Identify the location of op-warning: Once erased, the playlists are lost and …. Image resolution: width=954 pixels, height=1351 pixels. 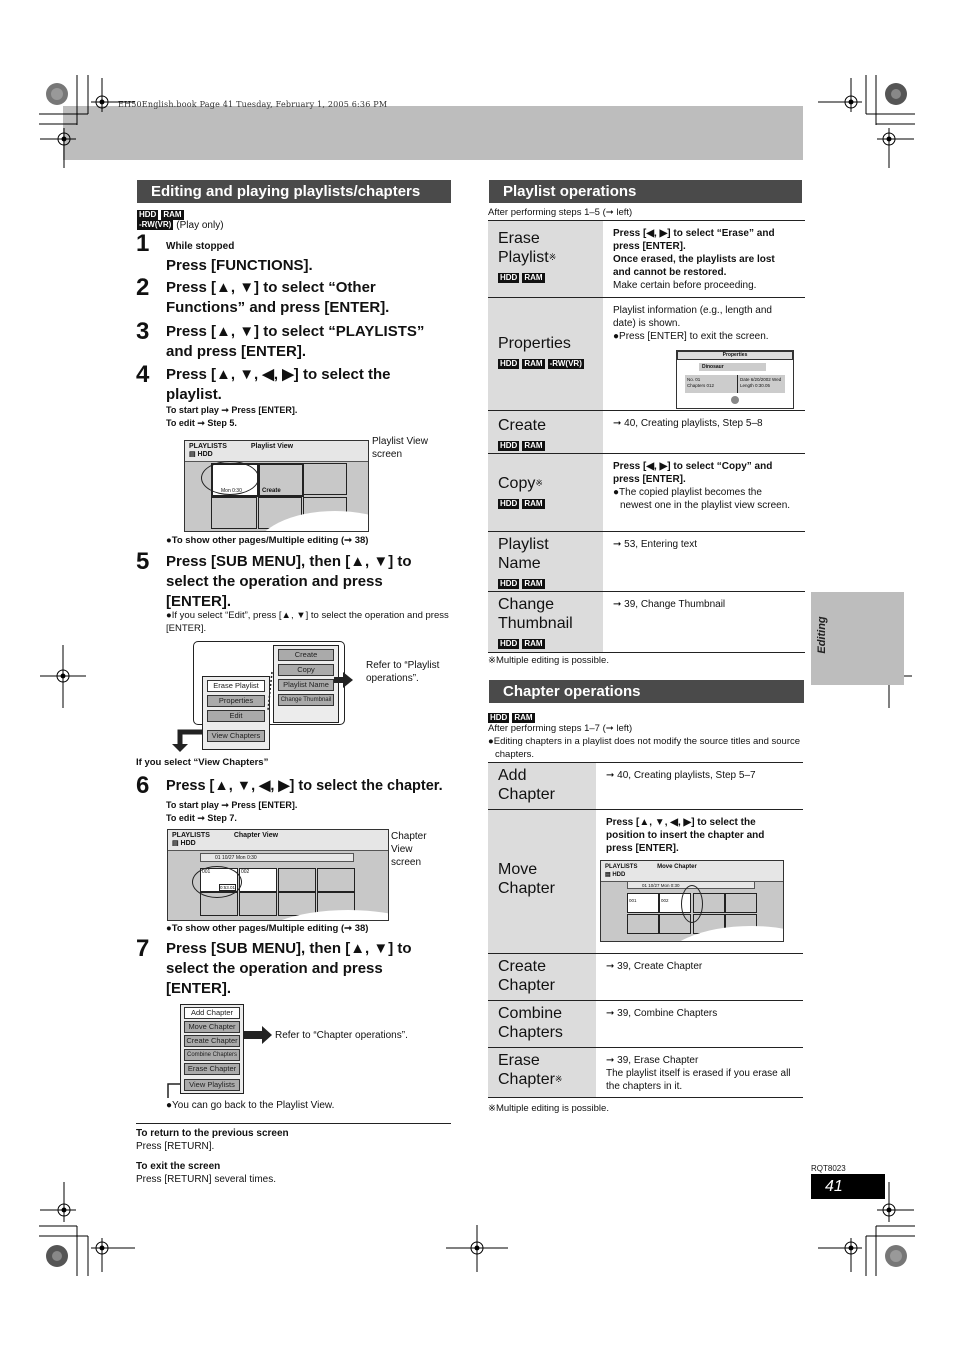
(694, 266).